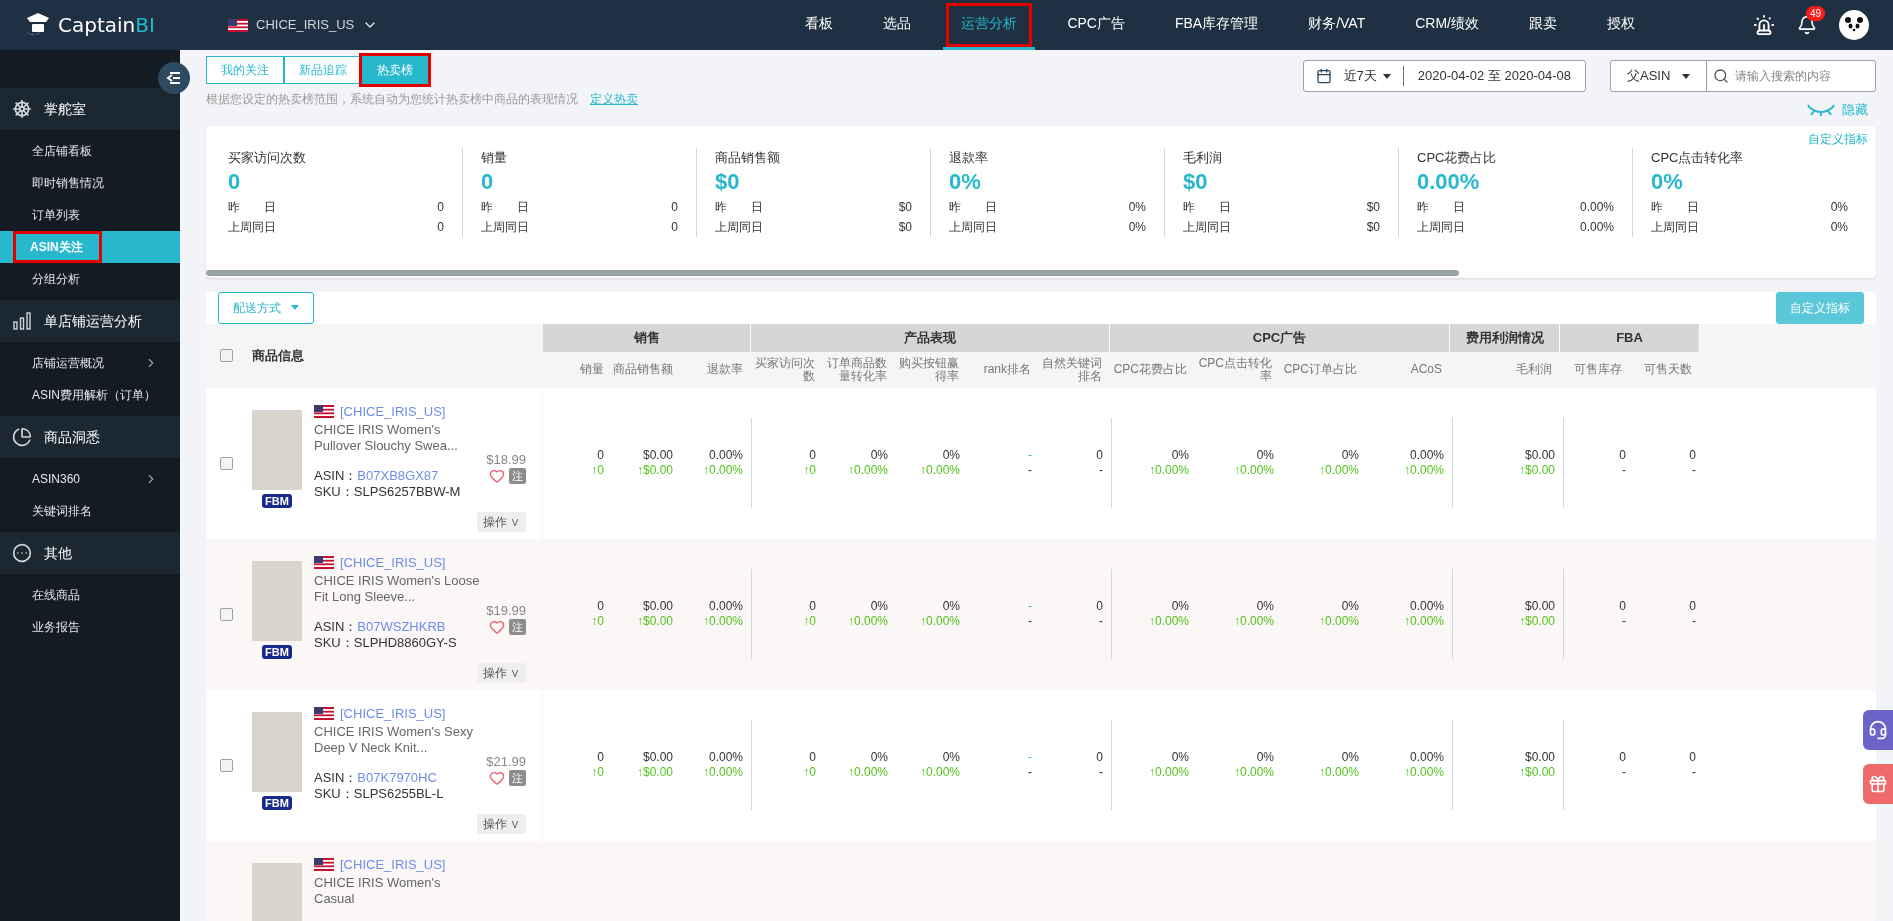 The width and height of the screenshot is (1893, 921). I want to click on nav-tab: 财务/VAT, so click(1337, 25).